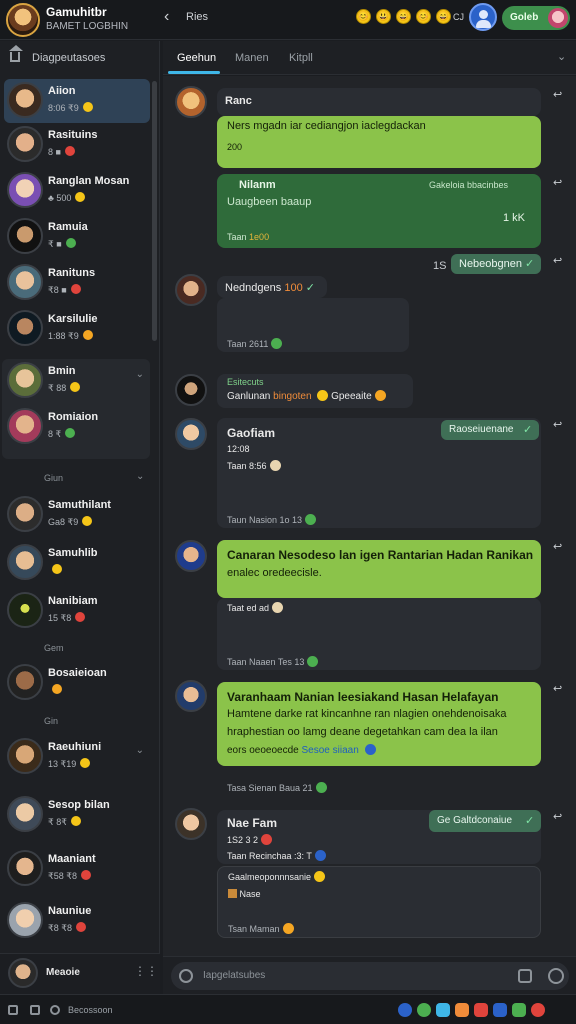  I want to click on contact-item: Rasituins 8 ■, so click(77, 145).